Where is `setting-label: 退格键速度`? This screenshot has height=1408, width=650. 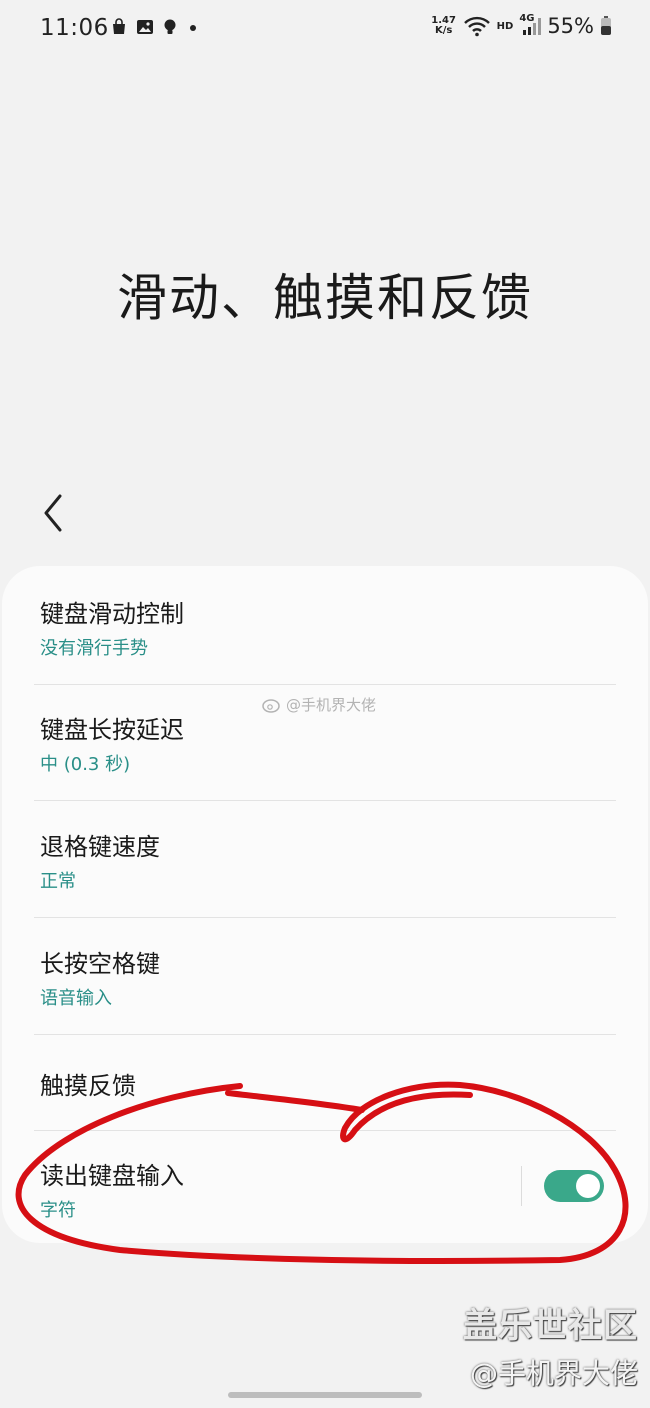
setting-label: 退格键速度 is located at coordinates (100, 847).